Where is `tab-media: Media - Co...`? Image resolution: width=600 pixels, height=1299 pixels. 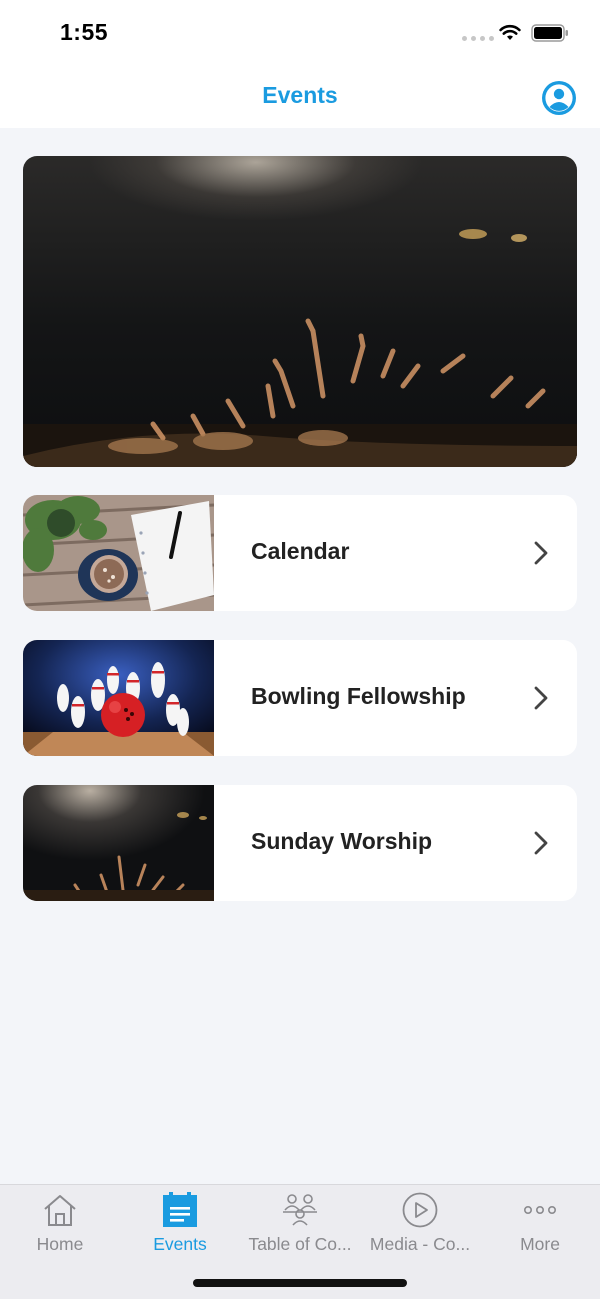 tab-media: Media - Co... is located at coordinates (420, 1225).